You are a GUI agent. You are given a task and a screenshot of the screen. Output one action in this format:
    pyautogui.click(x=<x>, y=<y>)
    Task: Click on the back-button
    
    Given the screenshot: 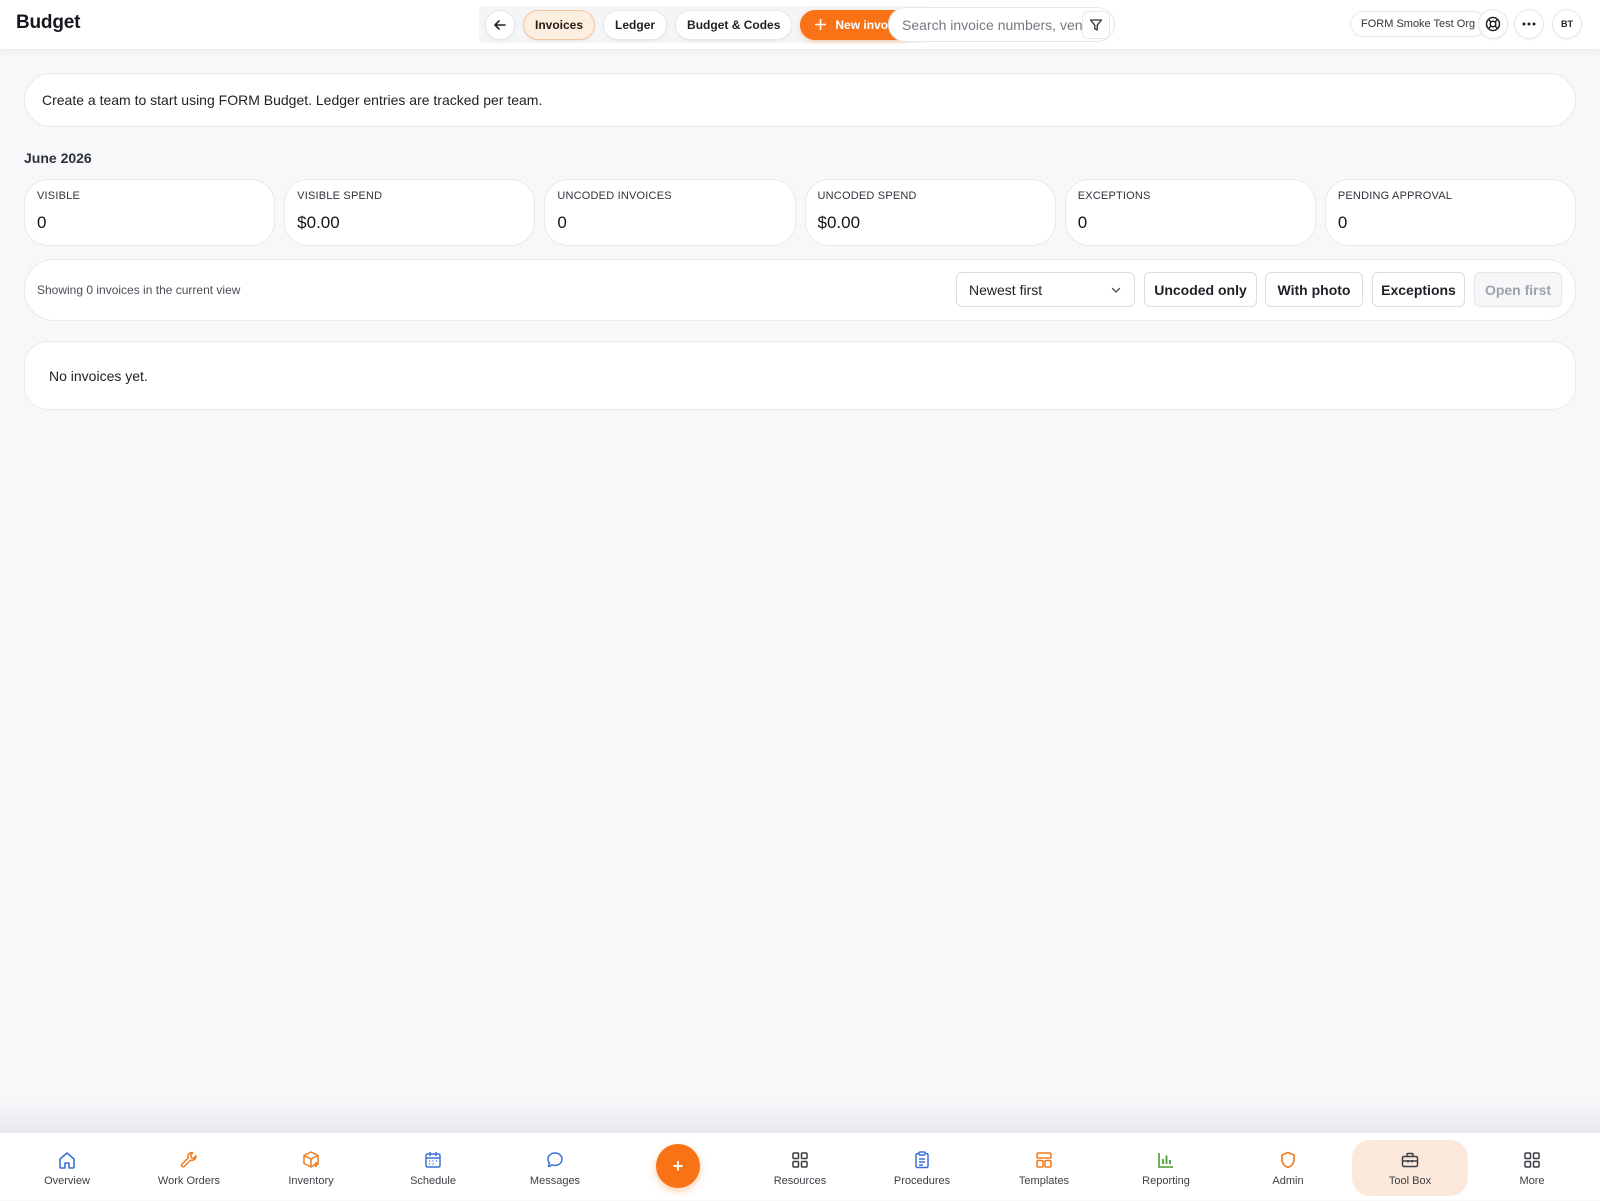 What is the action you would take?
    pyautogui.click(x=500, y=24)
    